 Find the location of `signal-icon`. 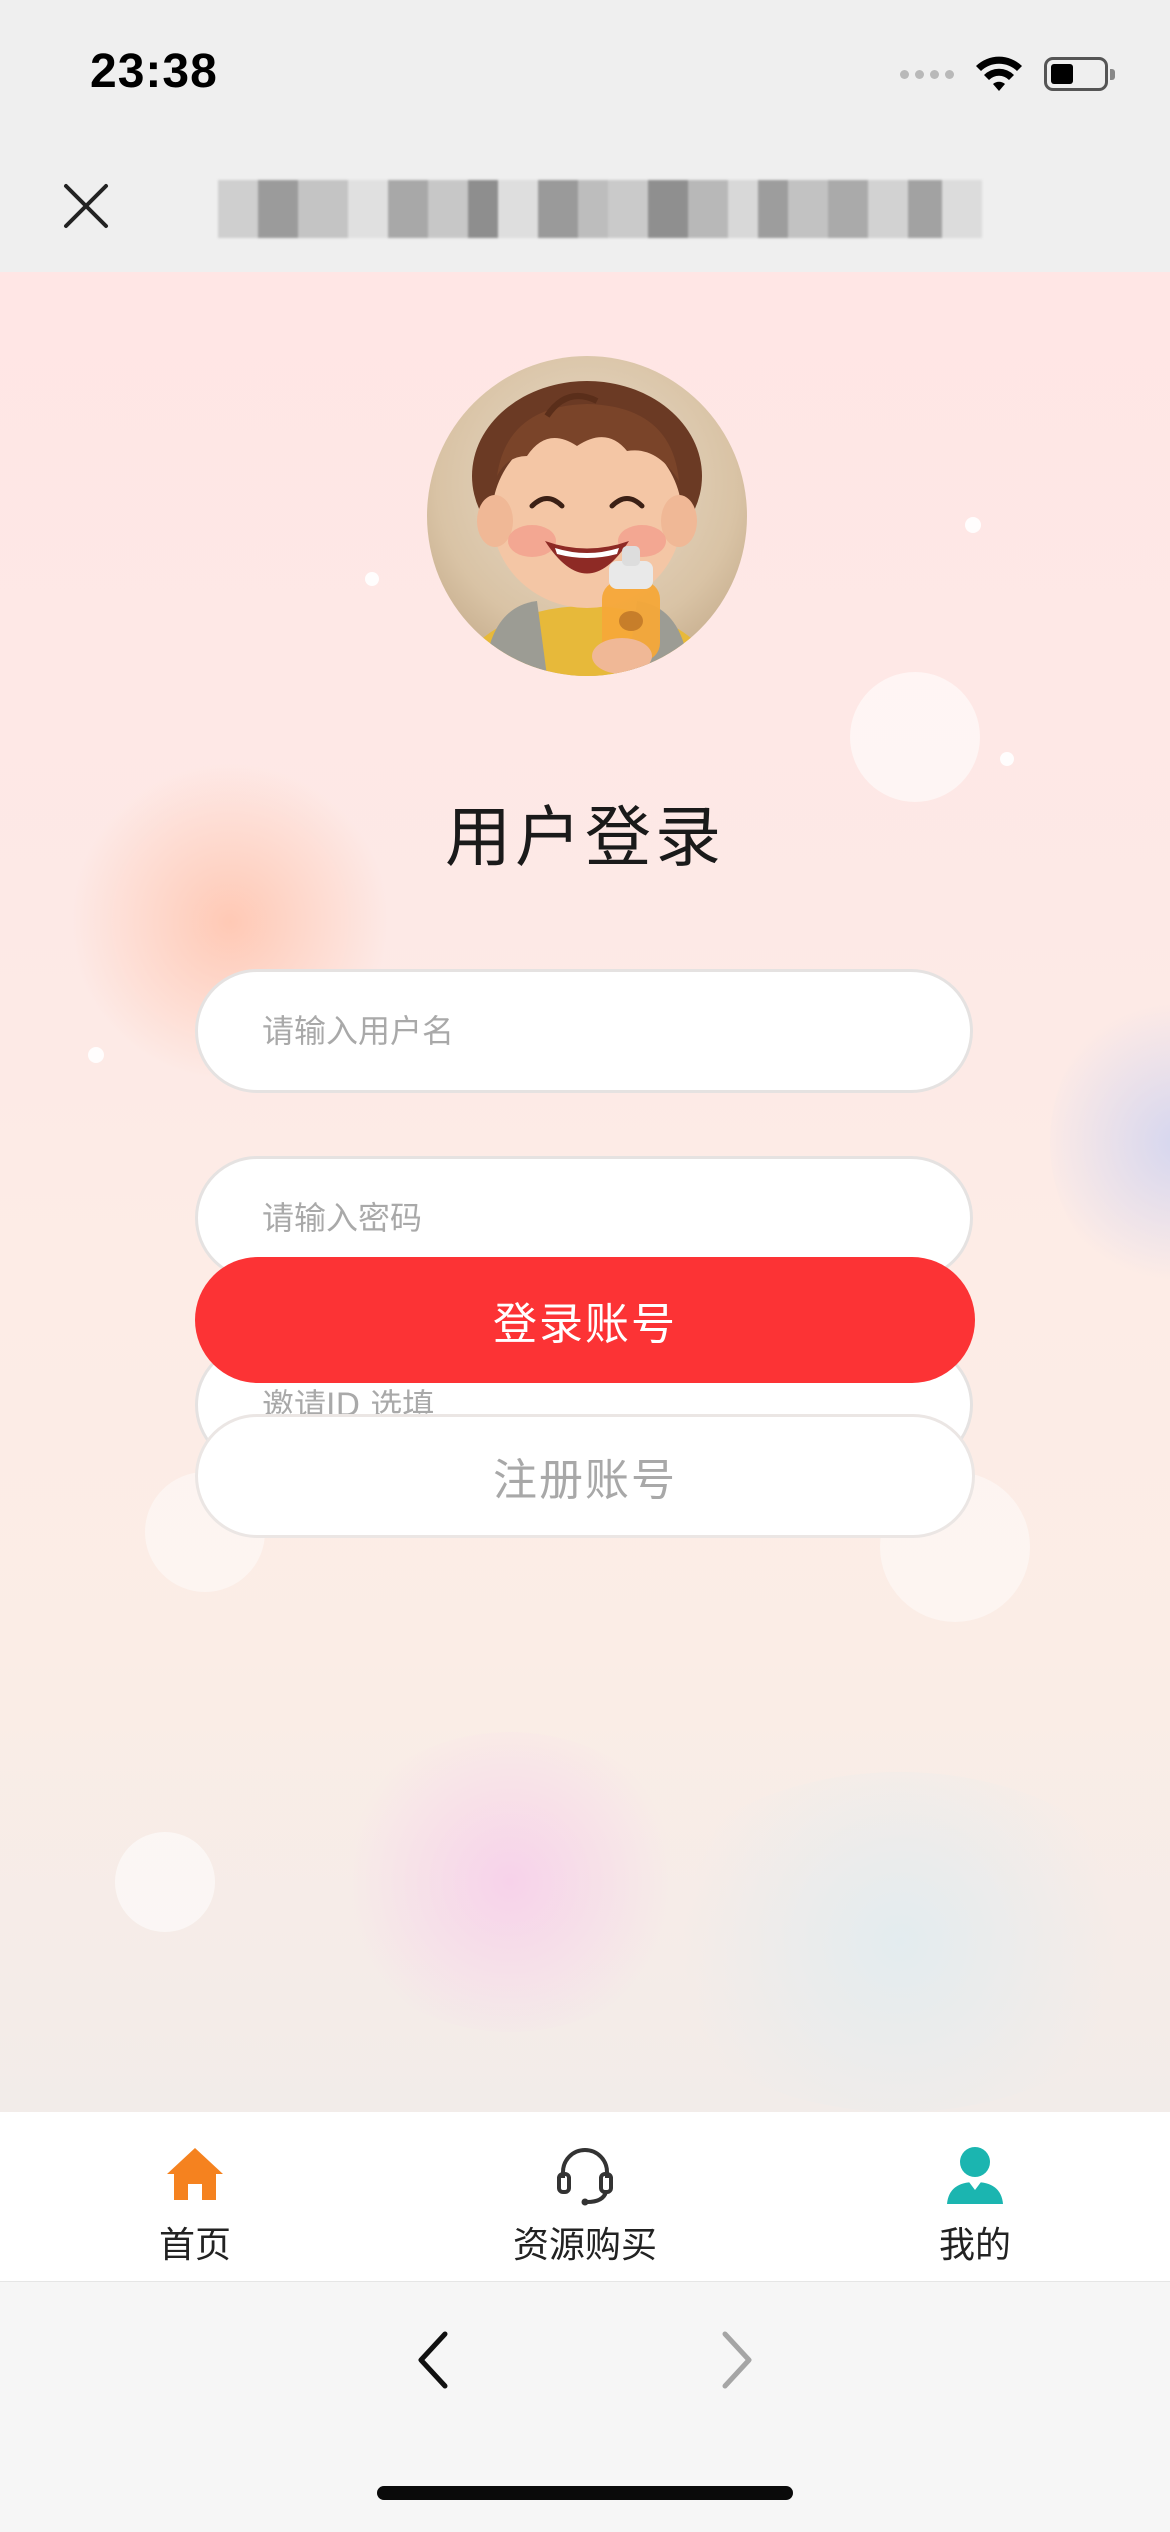

signal-icon is located at coordinates (927, 74).